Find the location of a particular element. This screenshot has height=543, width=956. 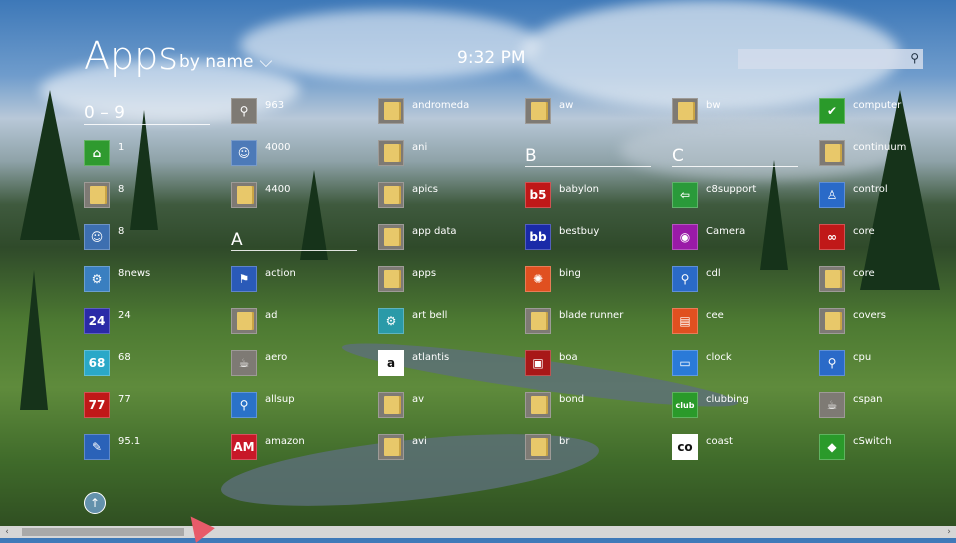

search-box: ⚲ is located at coordinates (830, 60).